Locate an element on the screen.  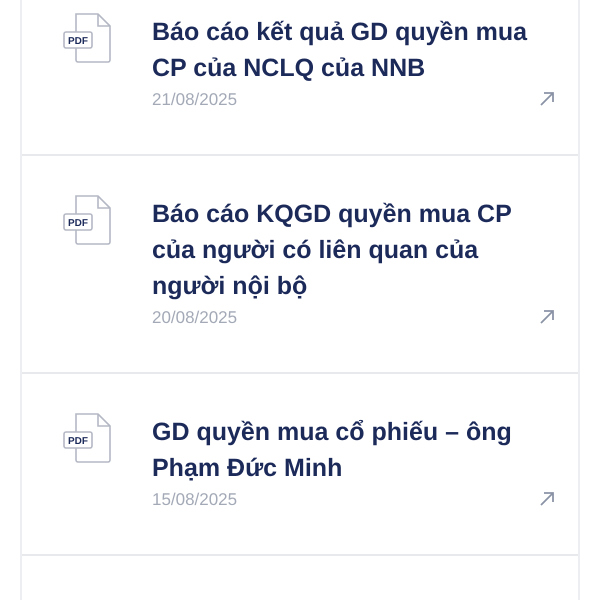
document-date: 20/08/2025 is located at coordinates (195, 318).